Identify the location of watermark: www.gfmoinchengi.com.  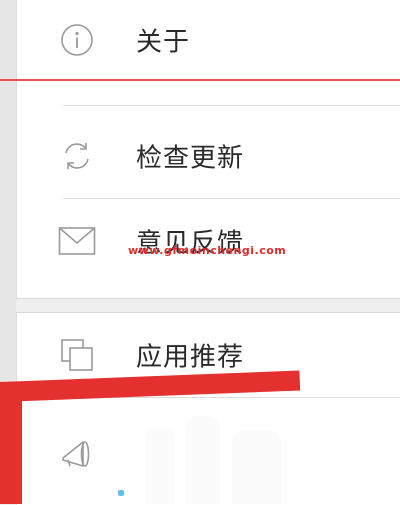
(207, 250).